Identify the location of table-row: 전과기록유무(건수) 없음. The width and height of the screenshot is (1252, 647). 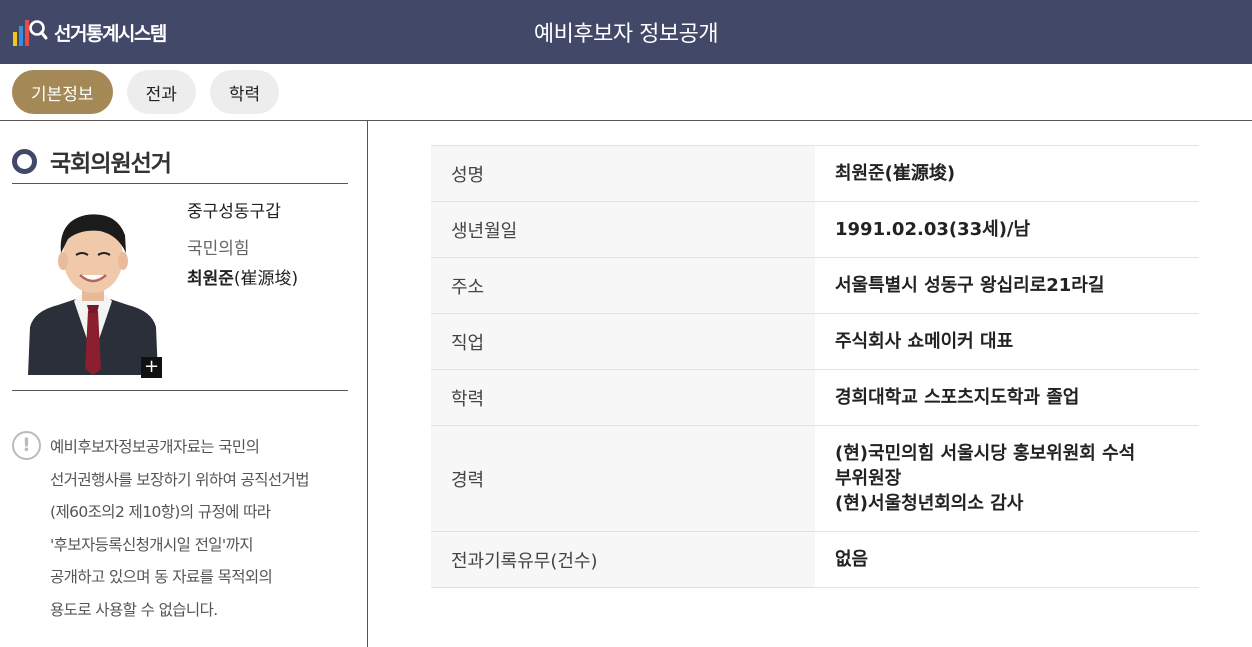
(815, 559).